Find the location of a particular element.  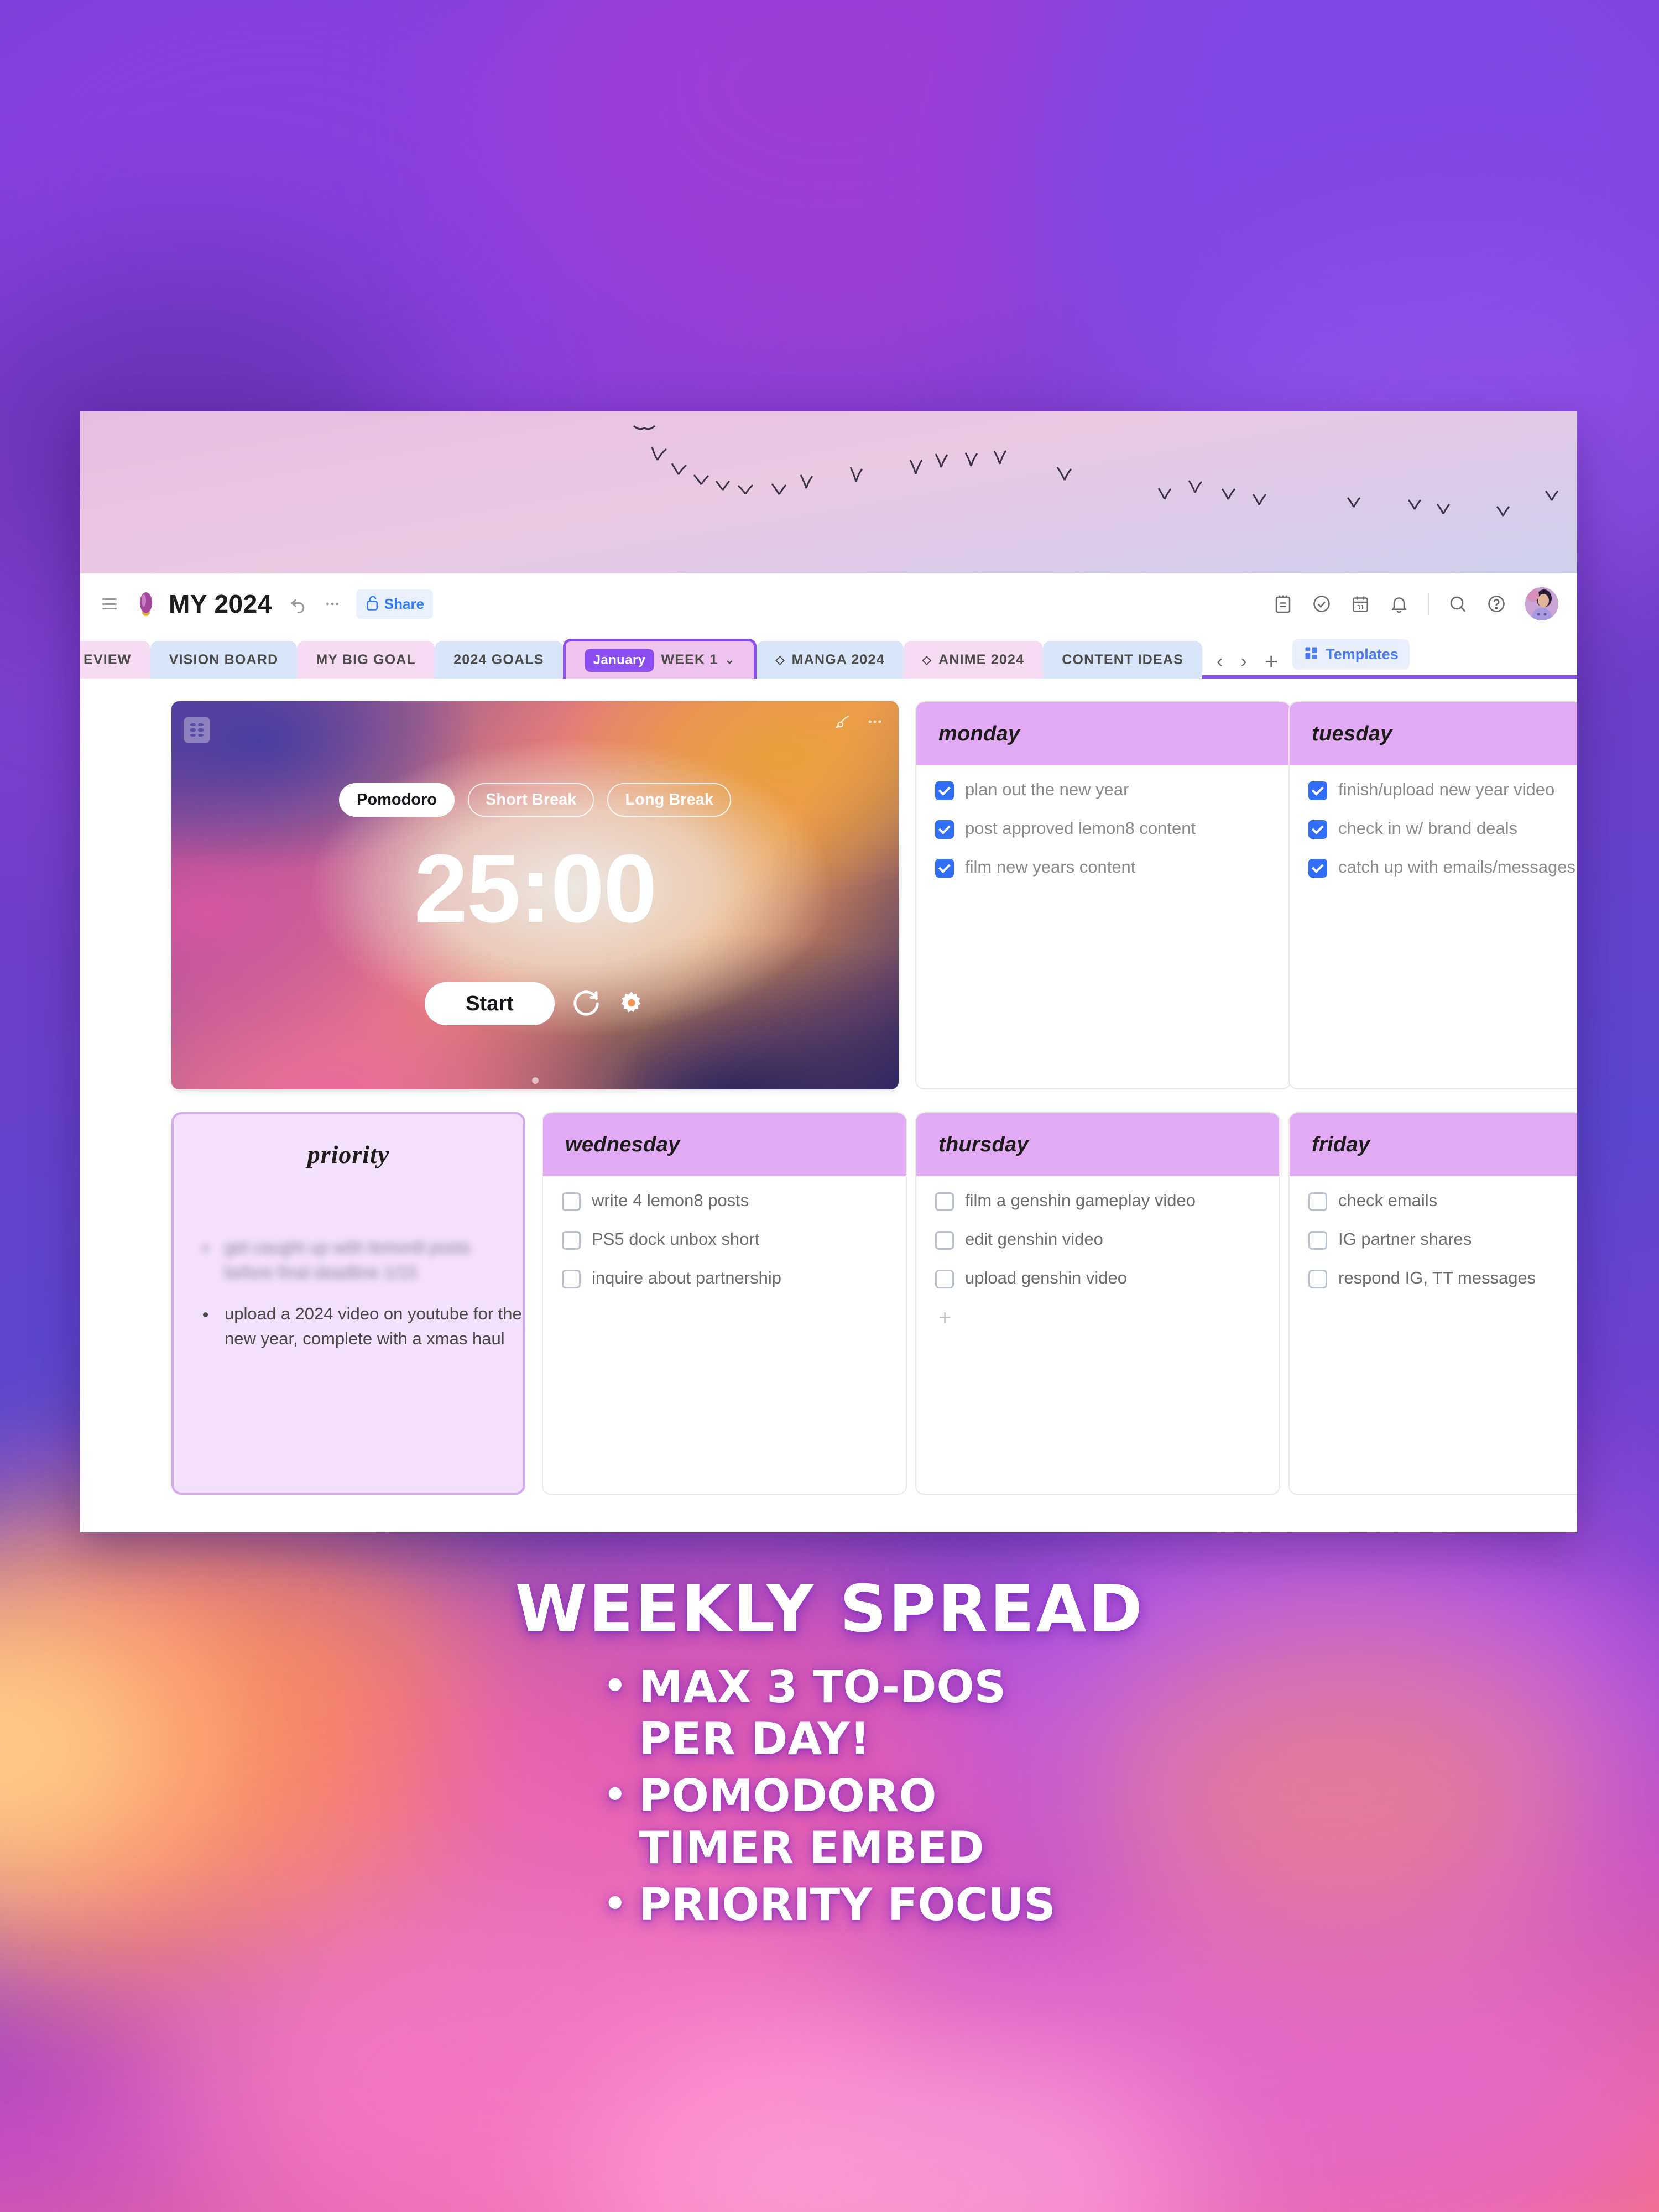

todo-item: film a genshin gameplay video is located at coordinates (1097, 1201).